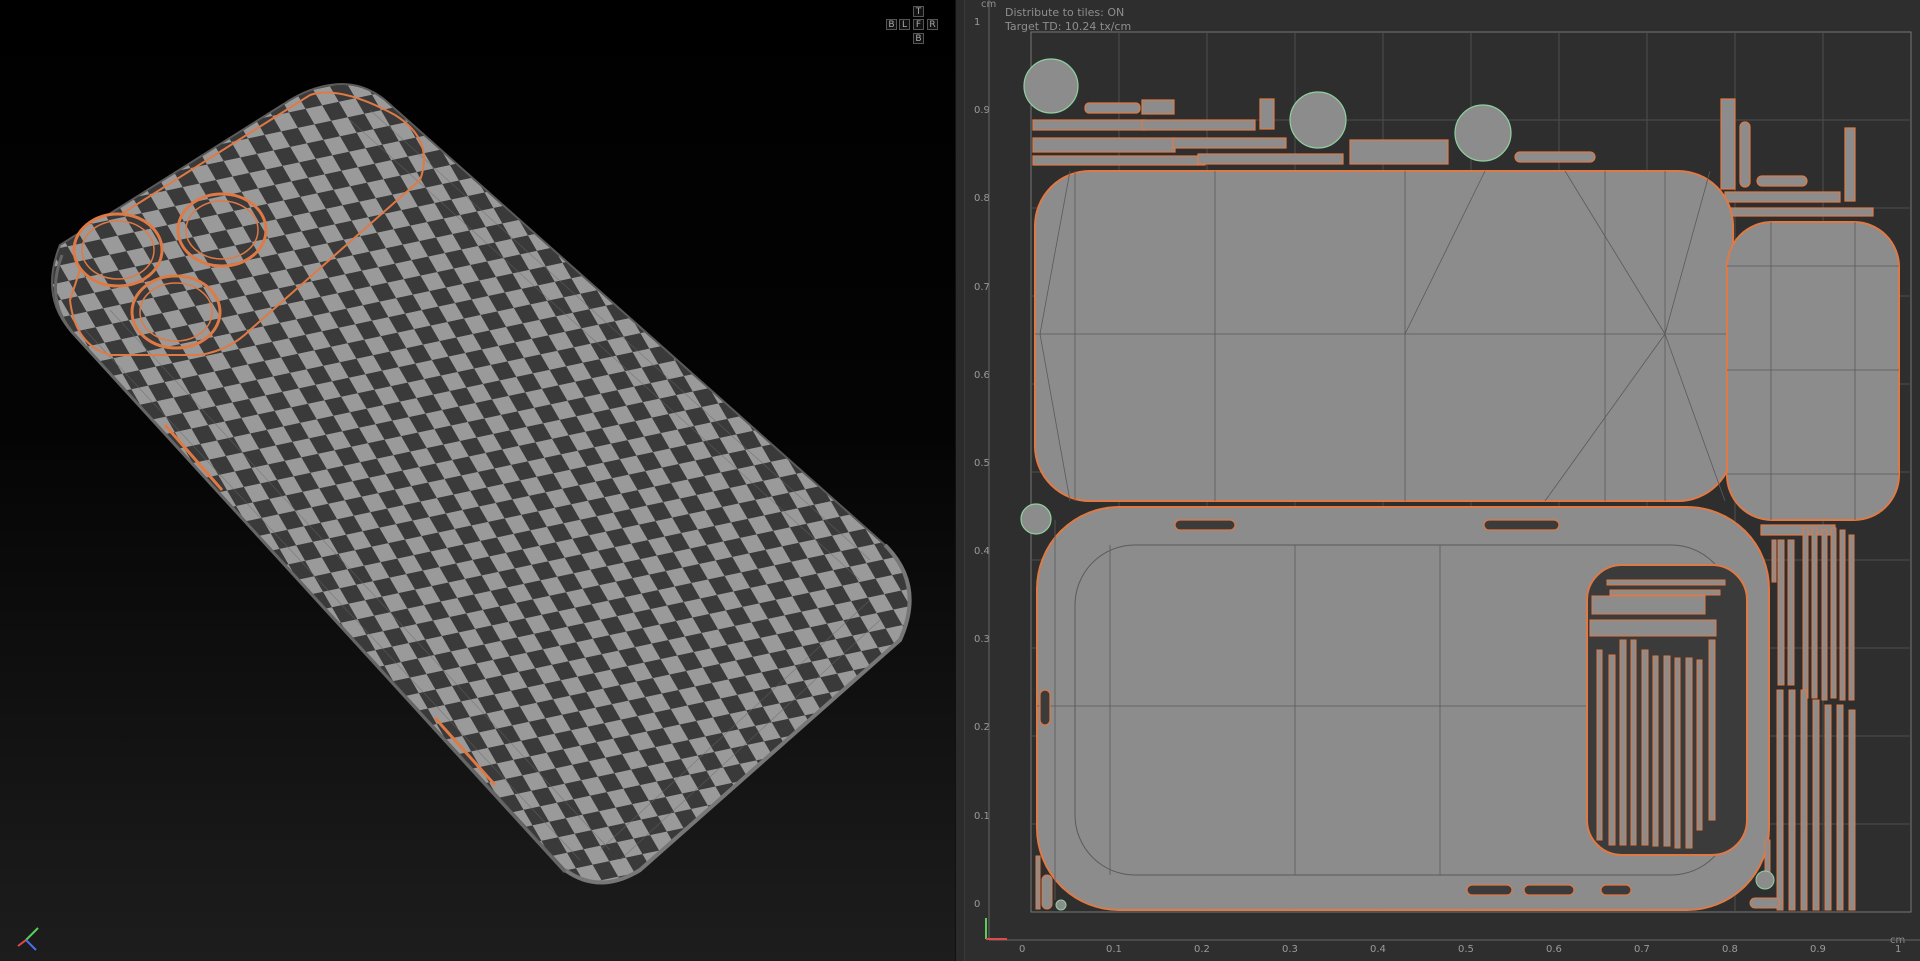 This screenshot has width=1920, height=961. I want to click on axis-gizmo-icon, so click(28, 939).